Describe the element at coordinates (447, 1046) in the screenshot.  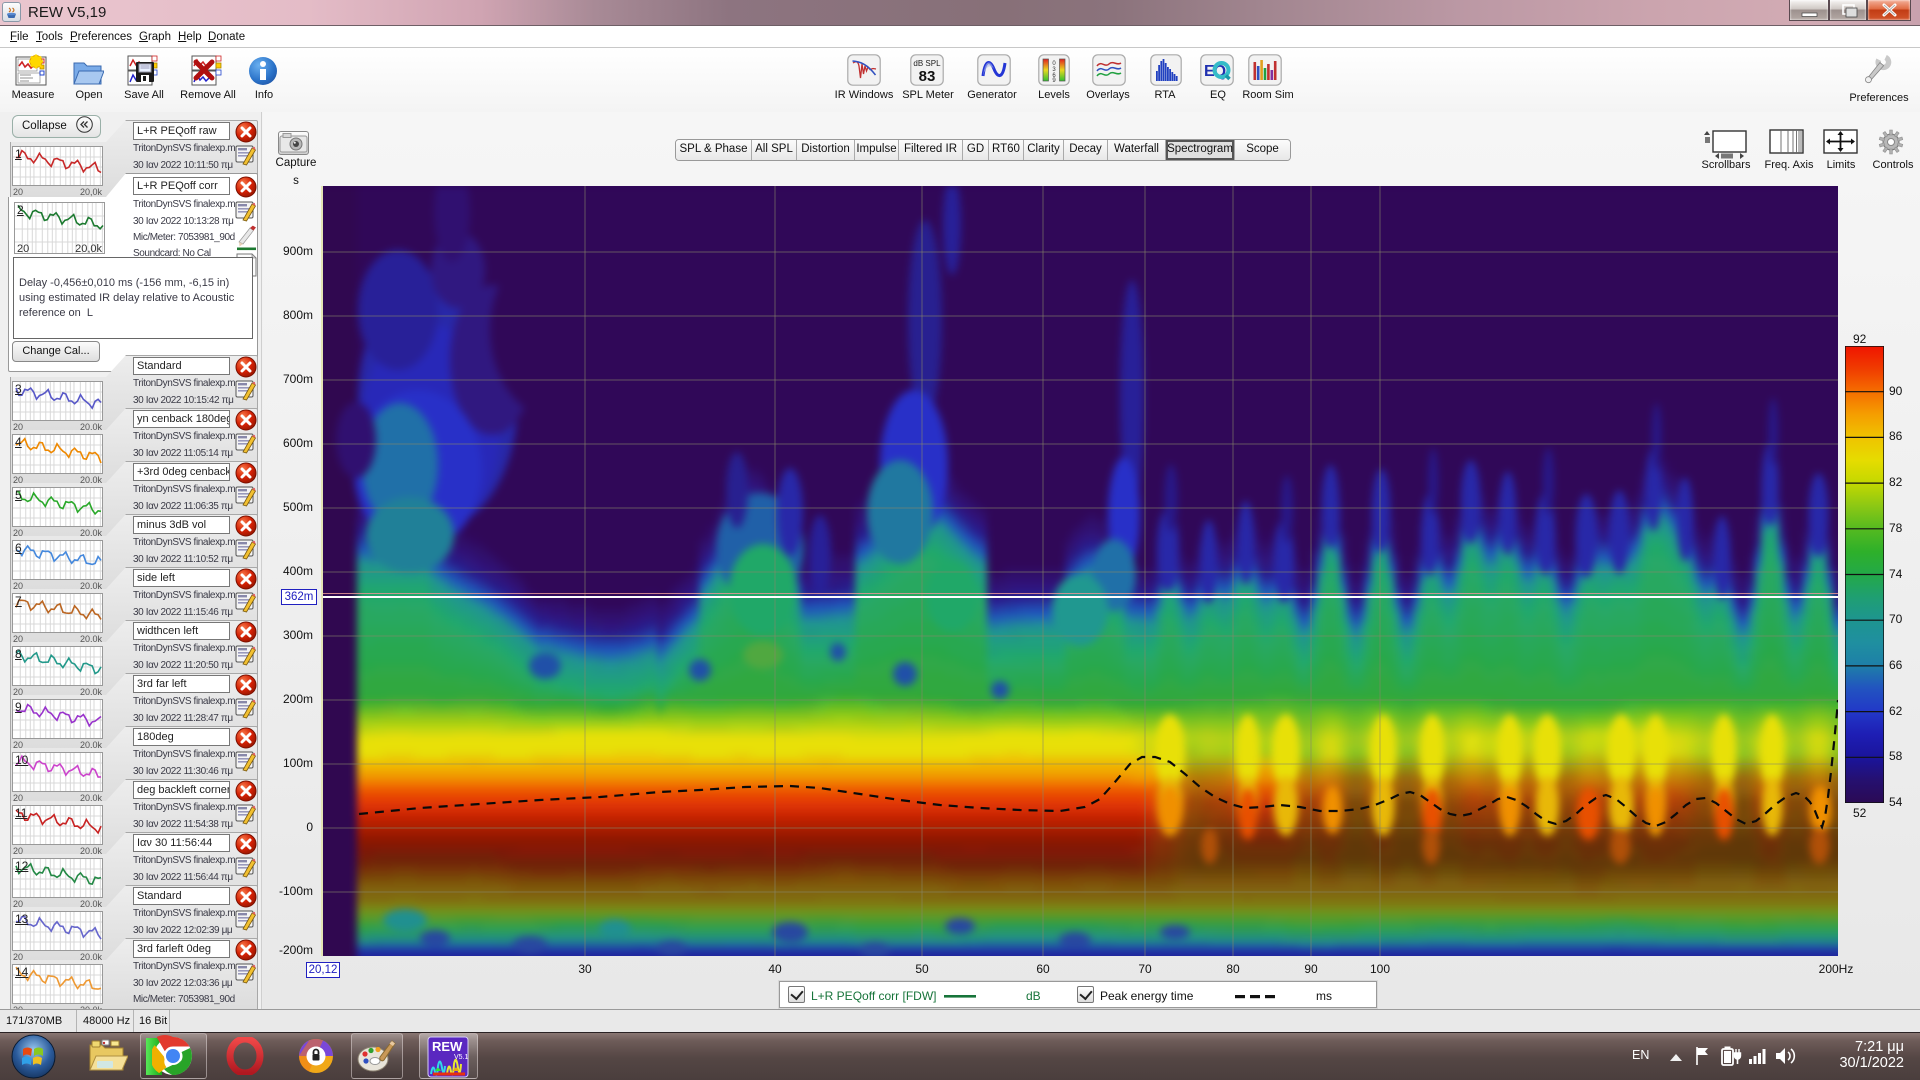
I see `svg-text: REW` at that location.